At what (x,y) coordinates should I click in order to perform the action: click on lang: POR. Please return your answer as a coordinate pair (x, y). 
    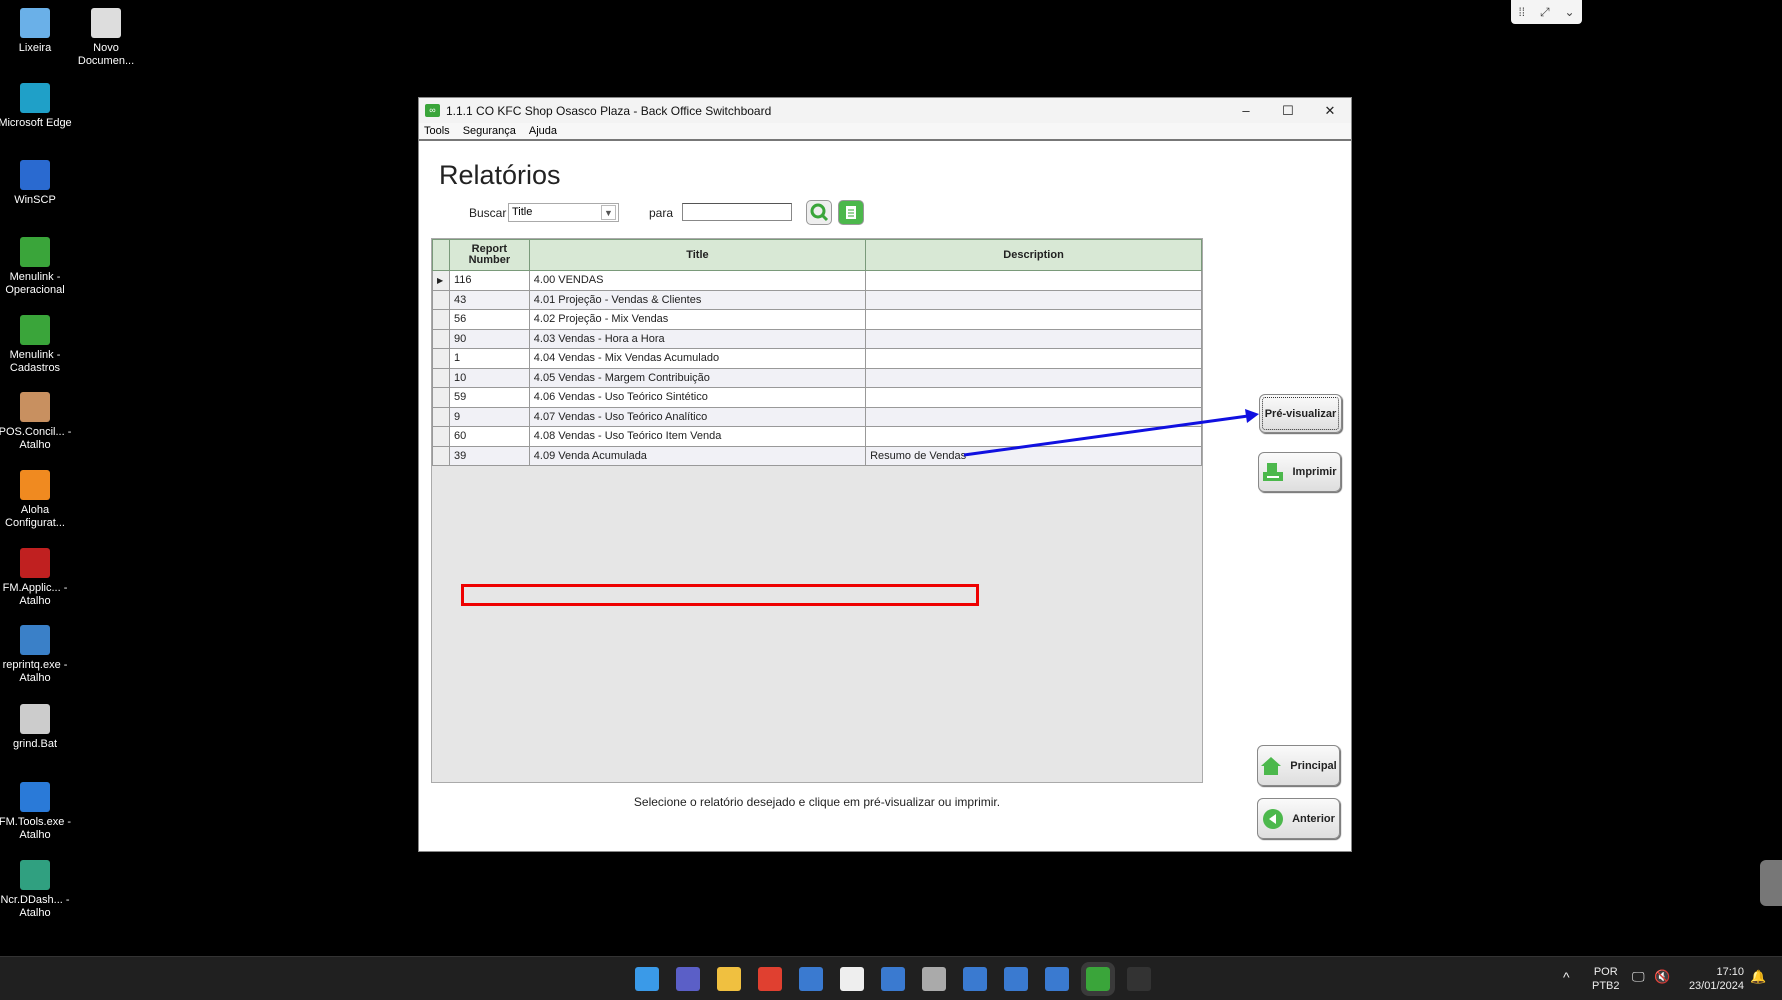
    Looking at the image, I should click on (1605, 972).